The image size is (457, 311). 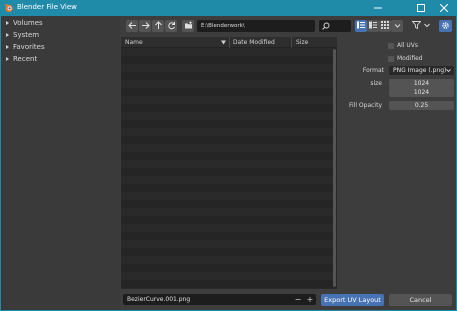 What do you see at coordinates (421, 83) in the screenshot?
I see `size-x-field: 1024` at bounding box center [421, 83].